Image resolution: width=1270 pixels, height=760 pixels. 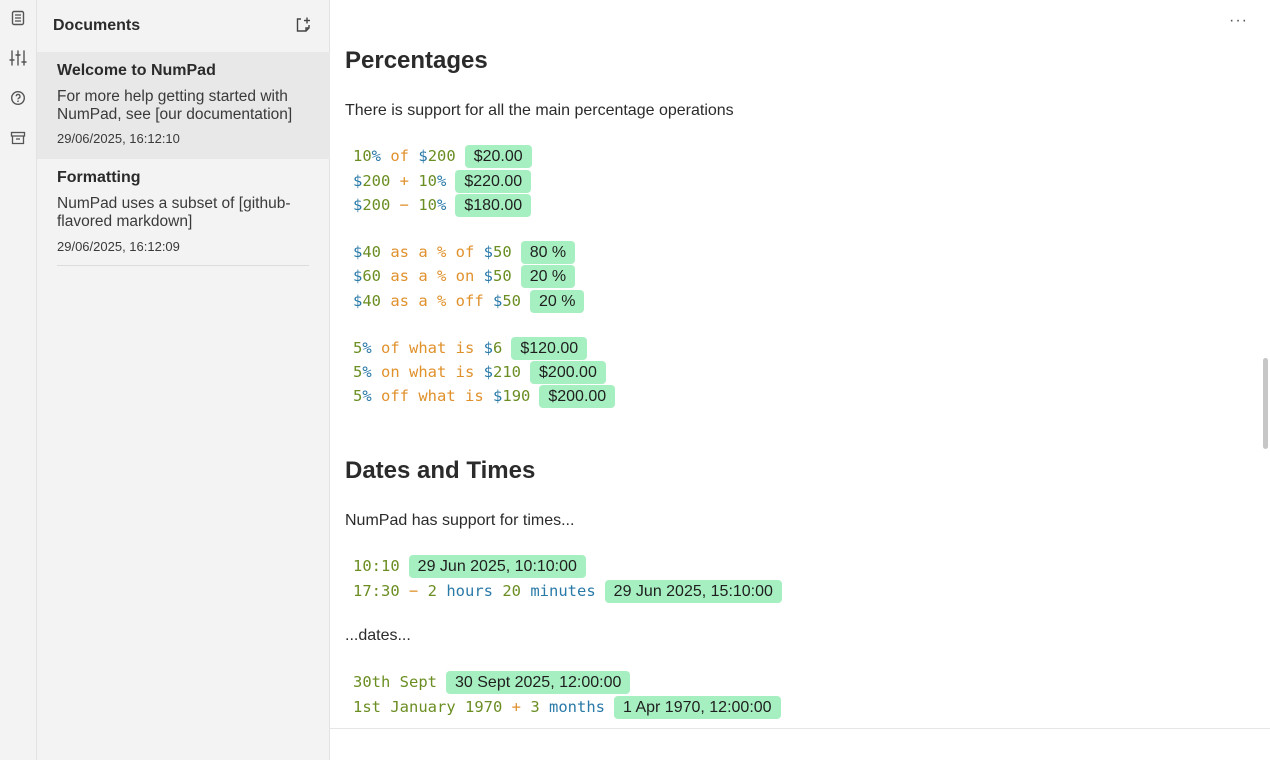 I want to click on expression-token: of what is, so click(x=427, y=348).